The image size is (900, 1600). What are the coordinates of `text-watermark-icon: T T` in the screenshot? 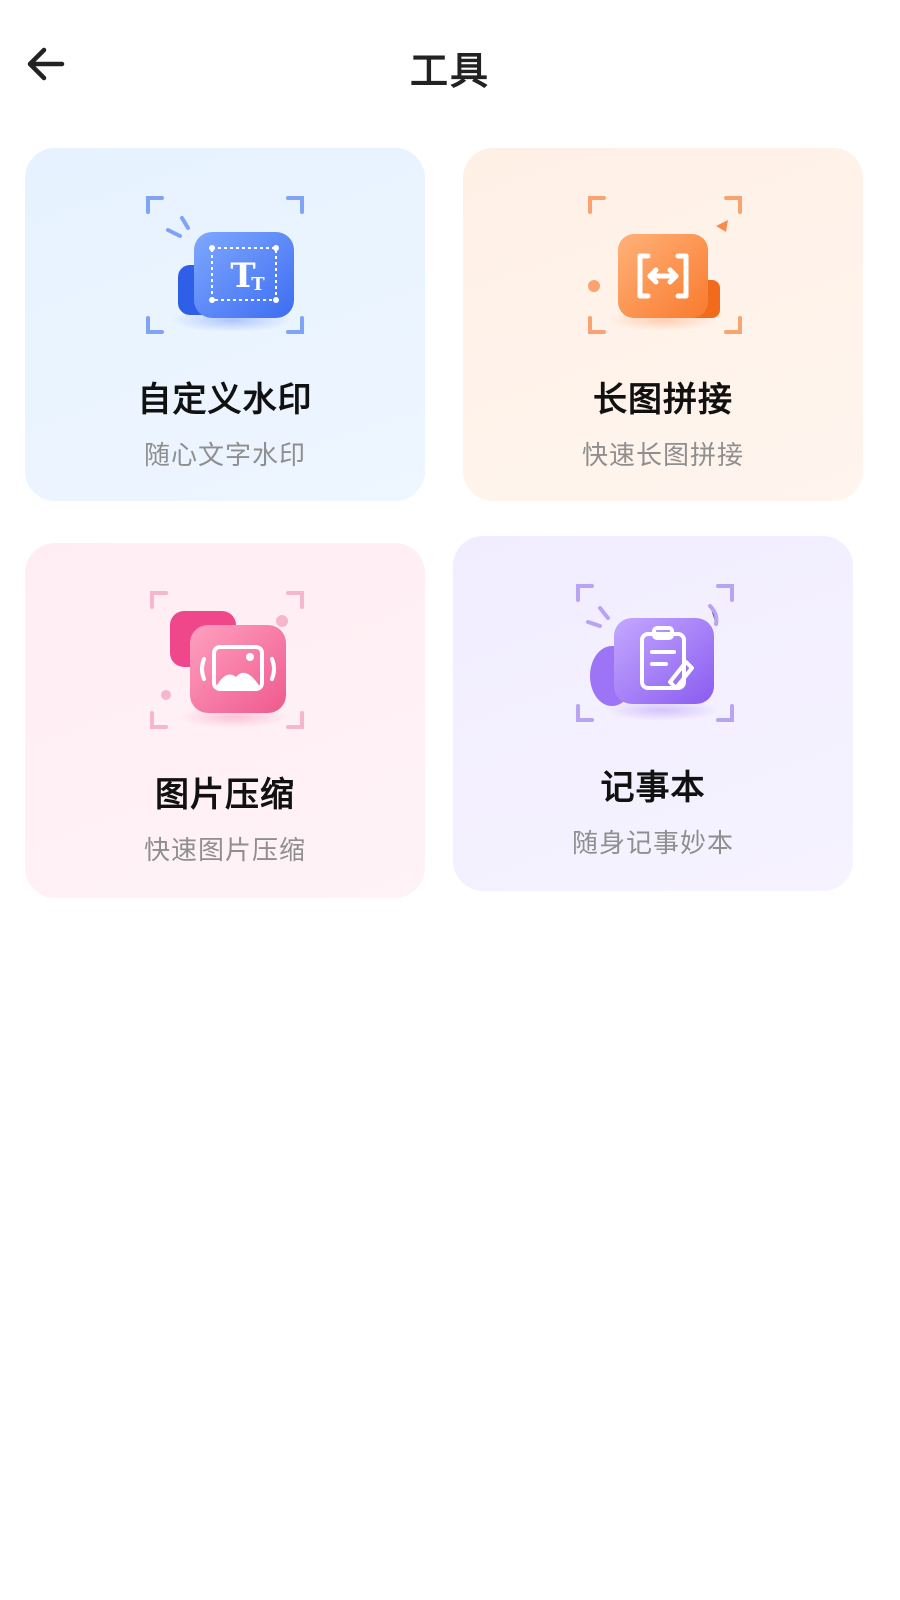 It's located at (225, 270).